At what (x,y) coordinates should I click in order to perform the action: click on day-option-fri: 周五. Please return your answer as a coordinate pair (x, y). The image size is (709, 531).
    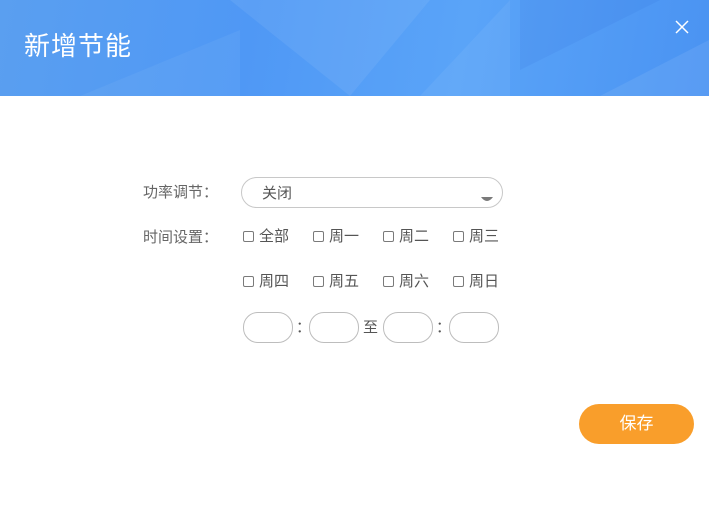
    Looking at the image, I should click on (336, 281).